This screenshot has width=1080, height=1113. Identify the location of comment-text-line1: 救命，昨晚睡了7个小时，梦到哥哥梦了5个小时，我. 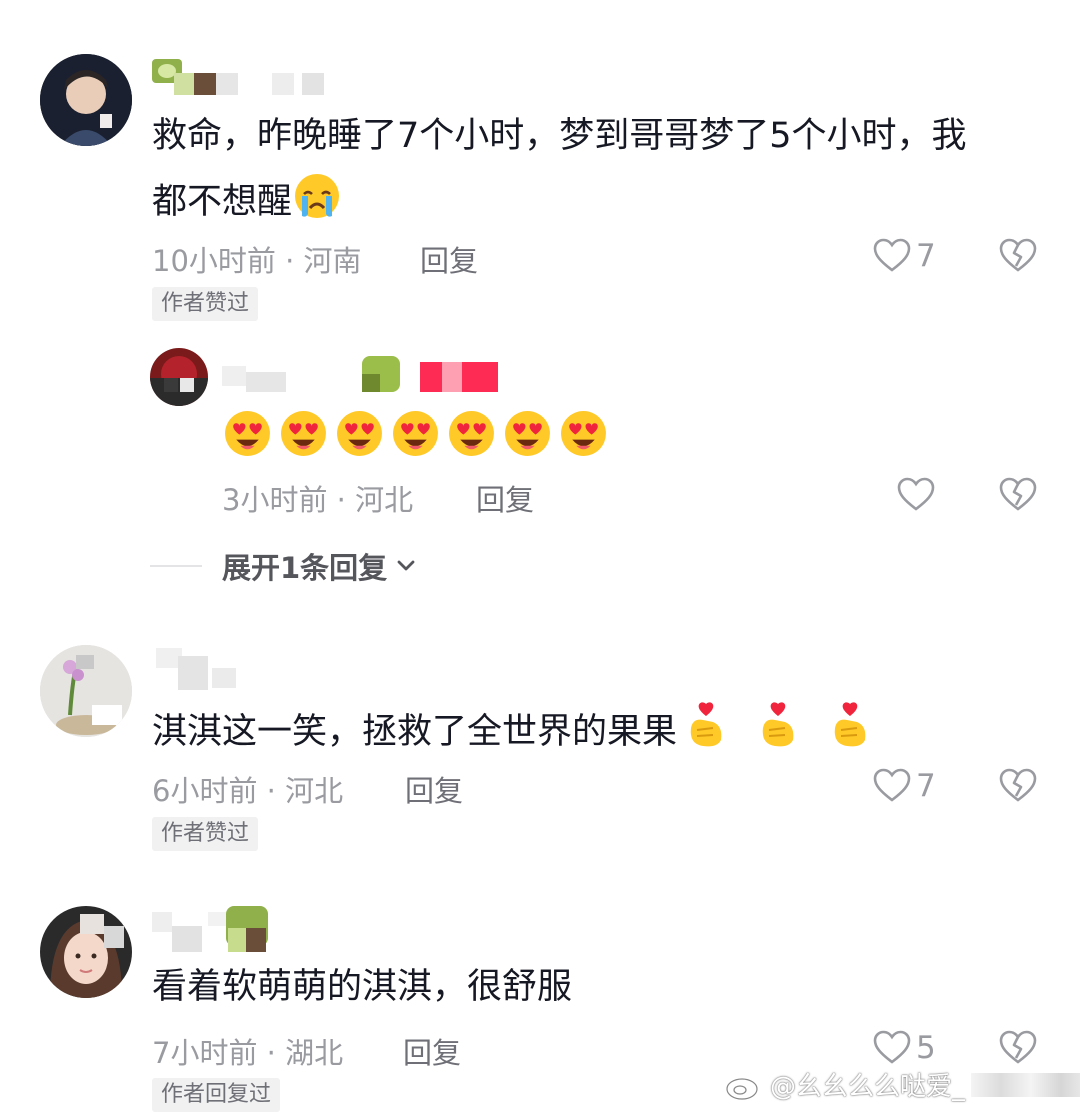
(559, 136).